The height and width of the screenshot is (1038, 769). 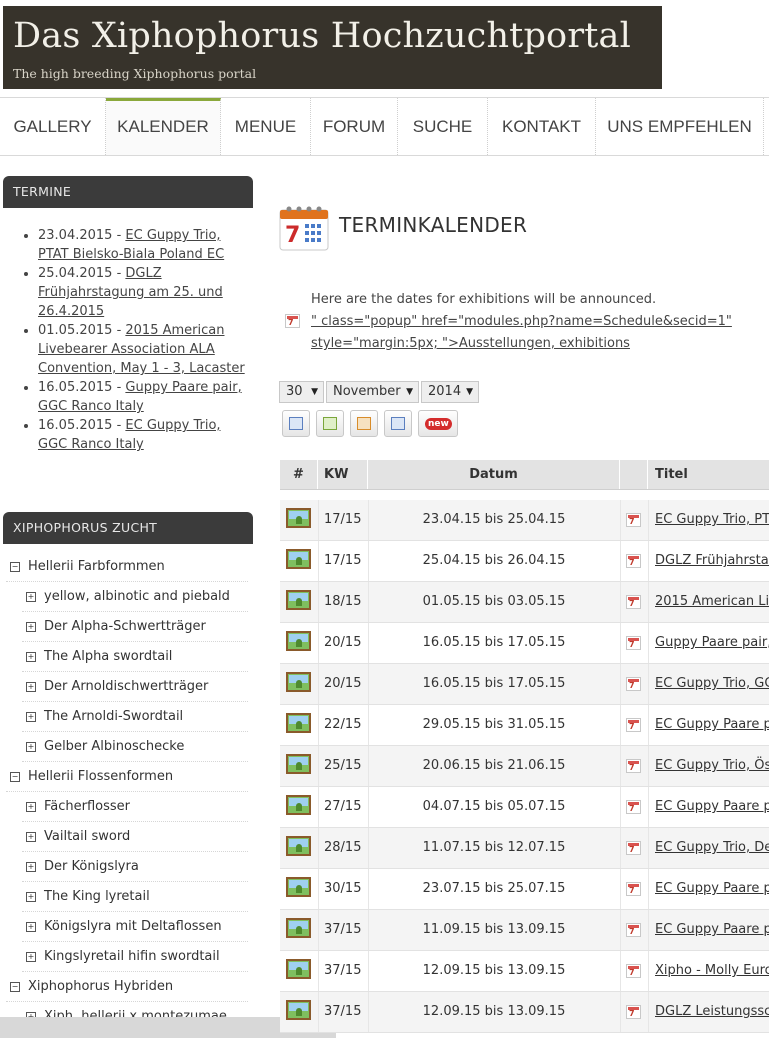 I want to click on nav-kalender: KALENDER, so click(x=163, y=126).